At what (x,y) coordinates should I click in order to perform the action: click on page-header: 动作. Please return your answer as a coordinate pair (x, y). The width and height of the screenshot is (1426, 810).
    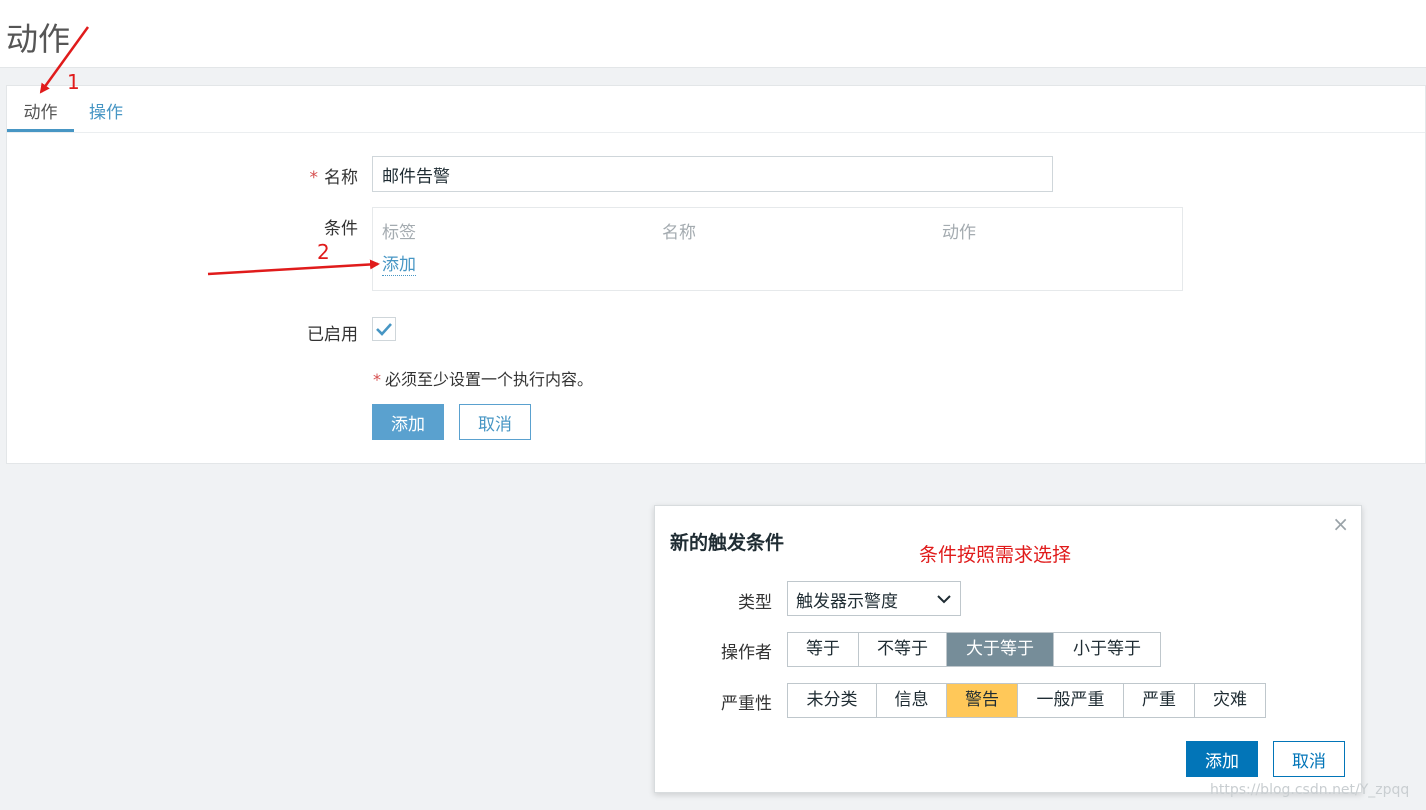
    Looking at the image, I should click on (713, 34).